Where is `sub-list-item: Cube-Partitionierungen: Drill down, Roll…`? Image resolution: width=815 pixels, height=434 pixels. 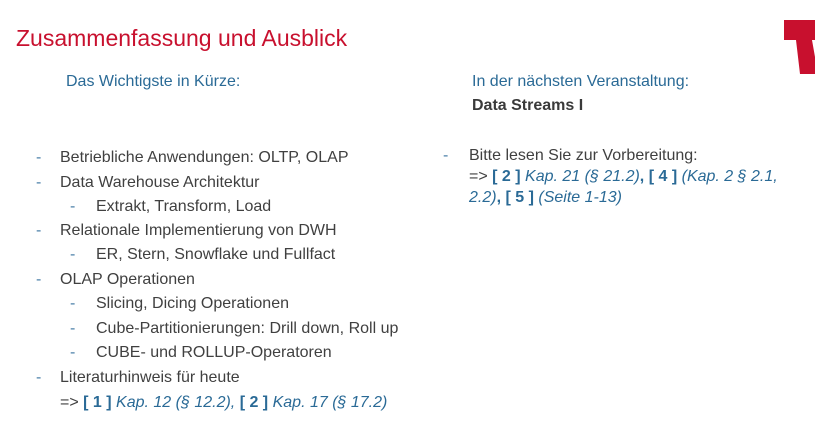
sub-list-item: Cube-Partitionierungen: Drill down, Roll… is located at coordinates (247, 328).